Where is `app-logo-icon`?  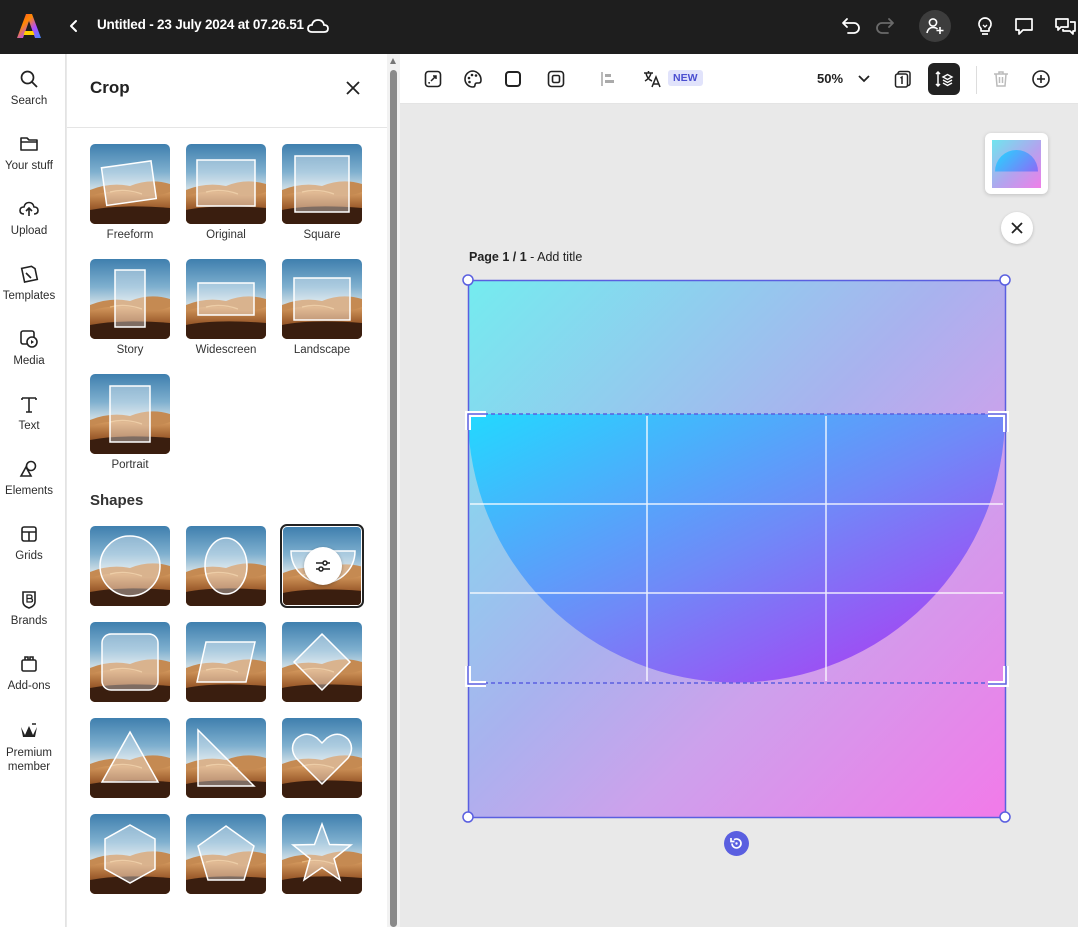
app-logo-icon is located at coordinates (29, 26).